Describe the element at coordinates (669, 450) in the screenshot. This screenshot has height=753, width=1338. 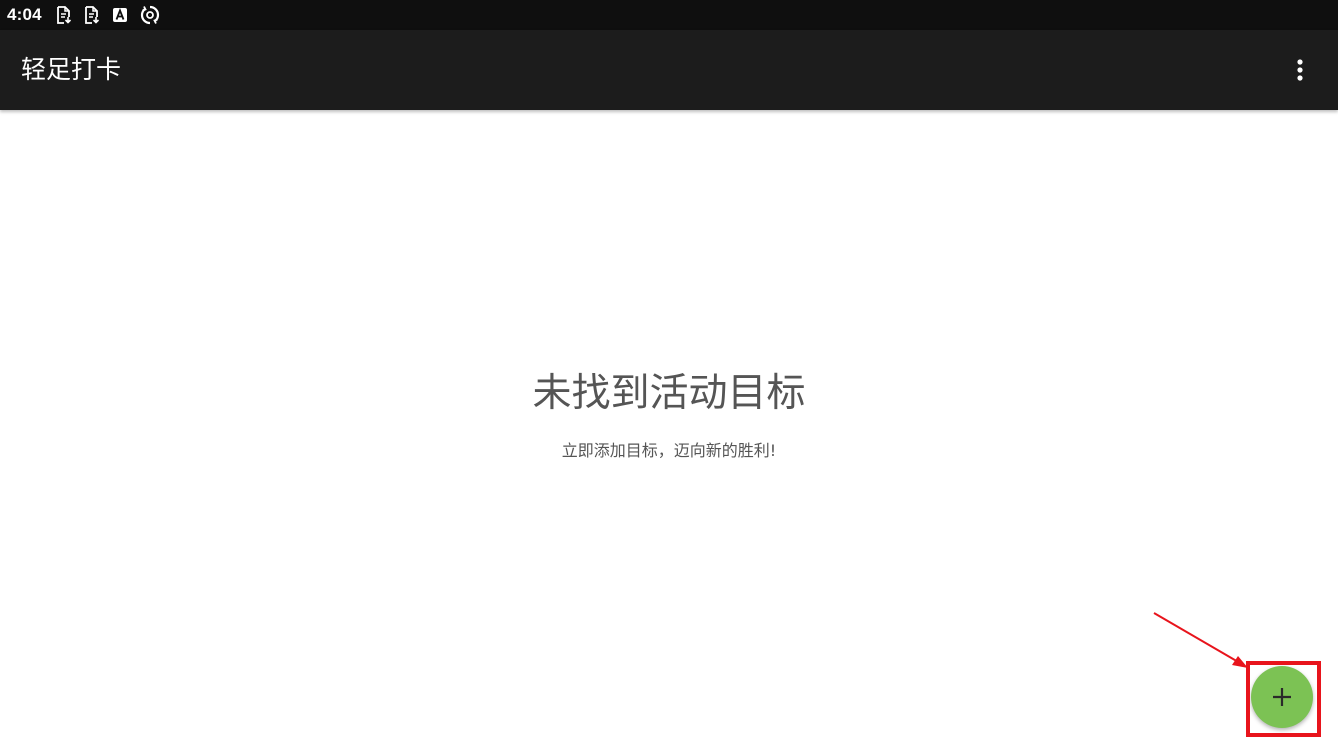
I see `empty-state-subtitle: 立即添加目标，迈向新的胜利!` at that location.